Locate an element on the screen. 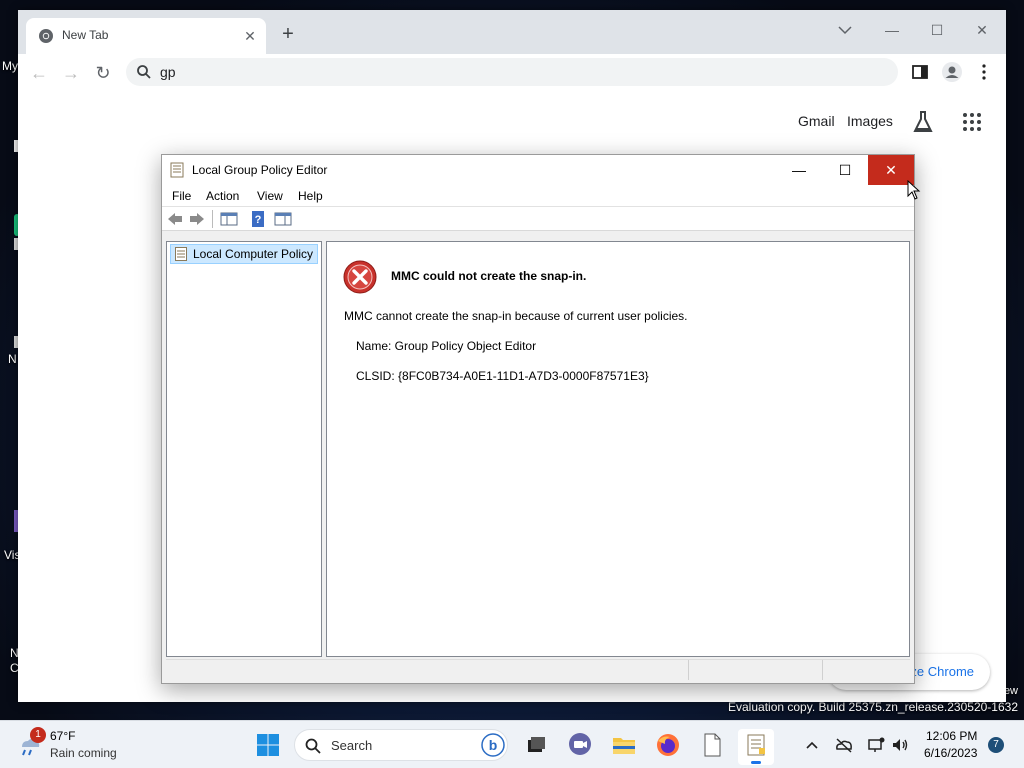  back-arrow-icon is located at coordinates (175, 219).